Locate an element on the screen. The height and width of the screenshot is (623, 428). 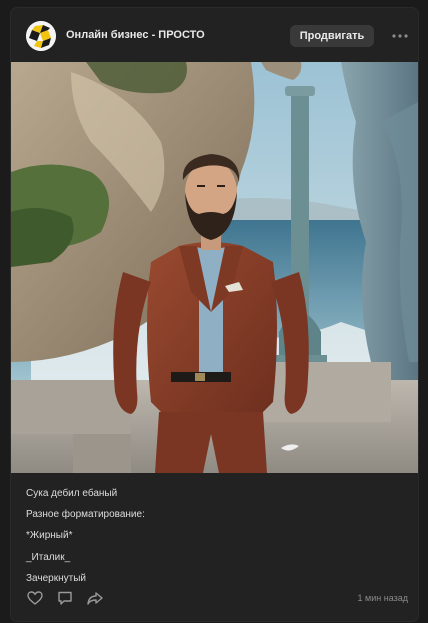
caption-line: Сука дебил ебаный is located at coordinates (72, 493).